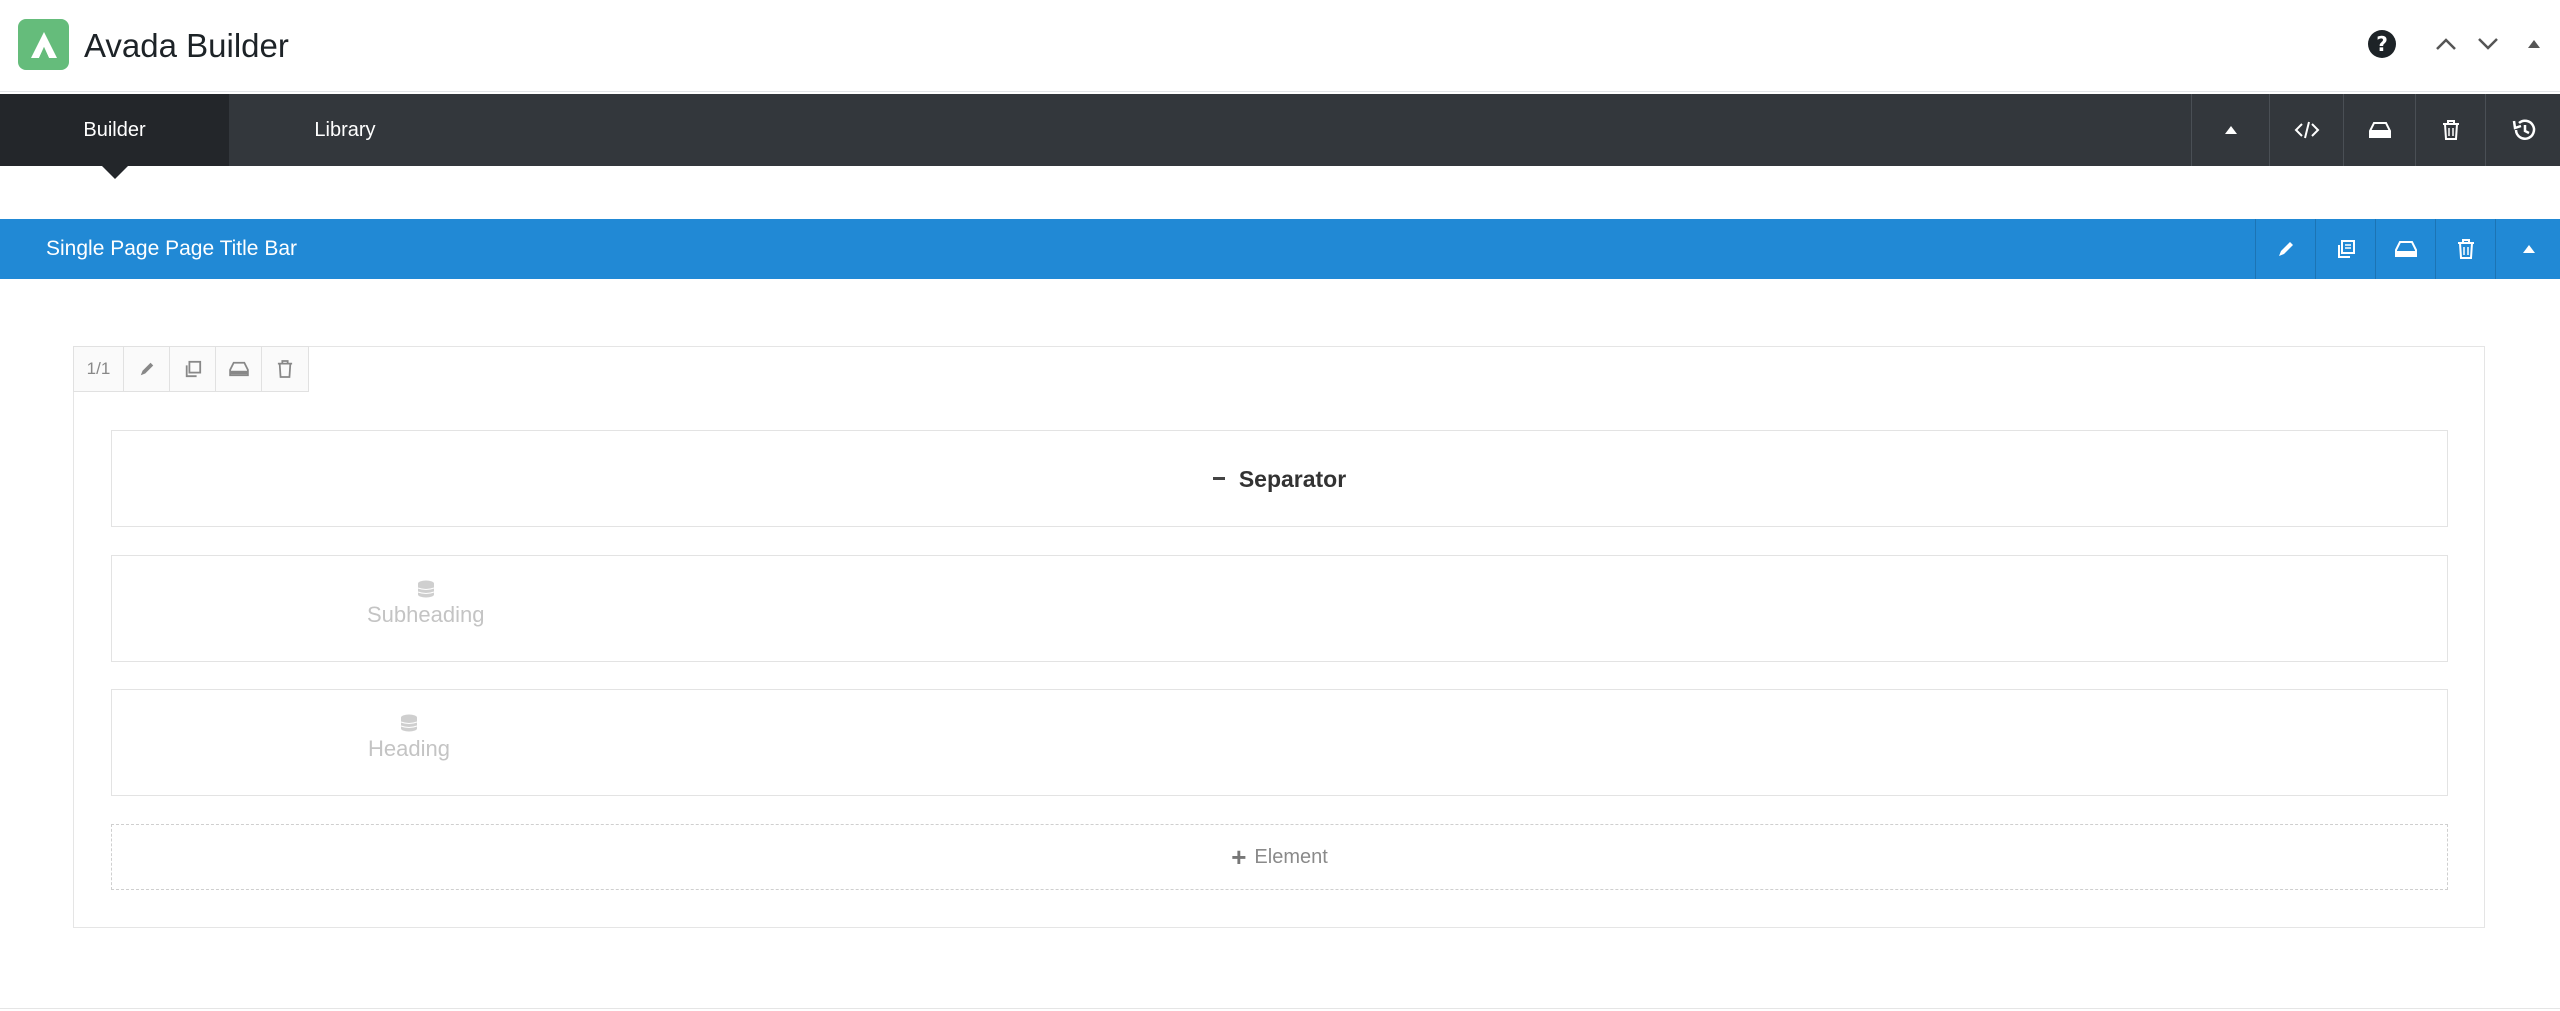  Describe the element at coordinates (1280, 136) in the screenshot. I see `builder-tabbar: Builder Library` at that location.